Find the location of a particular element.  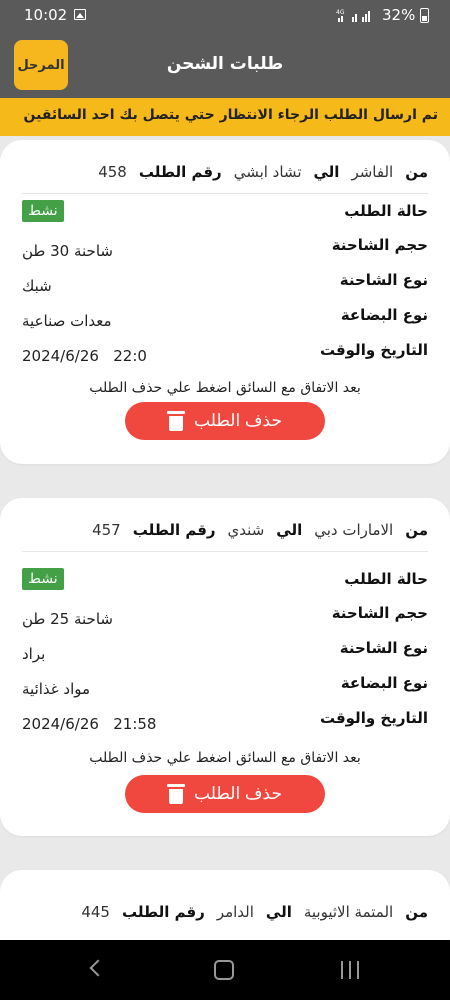

signal-icon: 4G is located at coordinates (353, 15).